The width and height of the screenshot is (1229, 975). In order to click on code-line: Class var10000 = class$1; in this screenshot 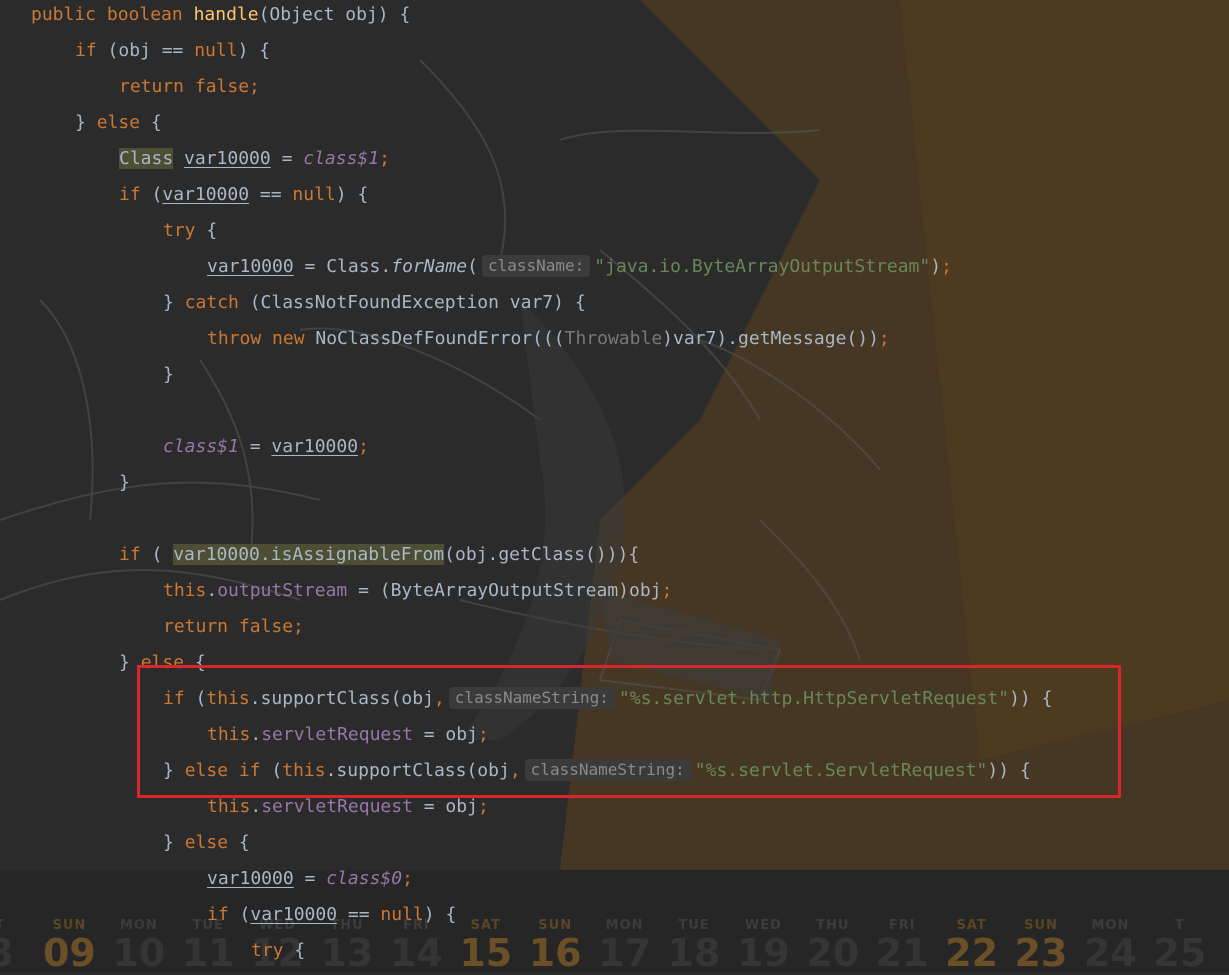, I will do `click(254, 159)`.